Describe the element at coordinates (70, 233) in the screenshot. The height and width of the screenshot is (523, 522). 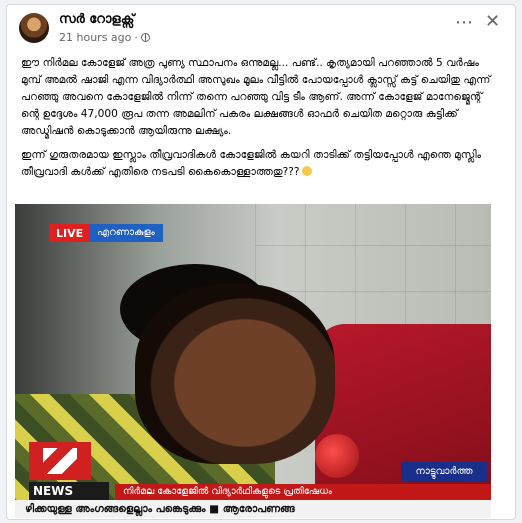
I see `live-badge: LIVE` at that location.